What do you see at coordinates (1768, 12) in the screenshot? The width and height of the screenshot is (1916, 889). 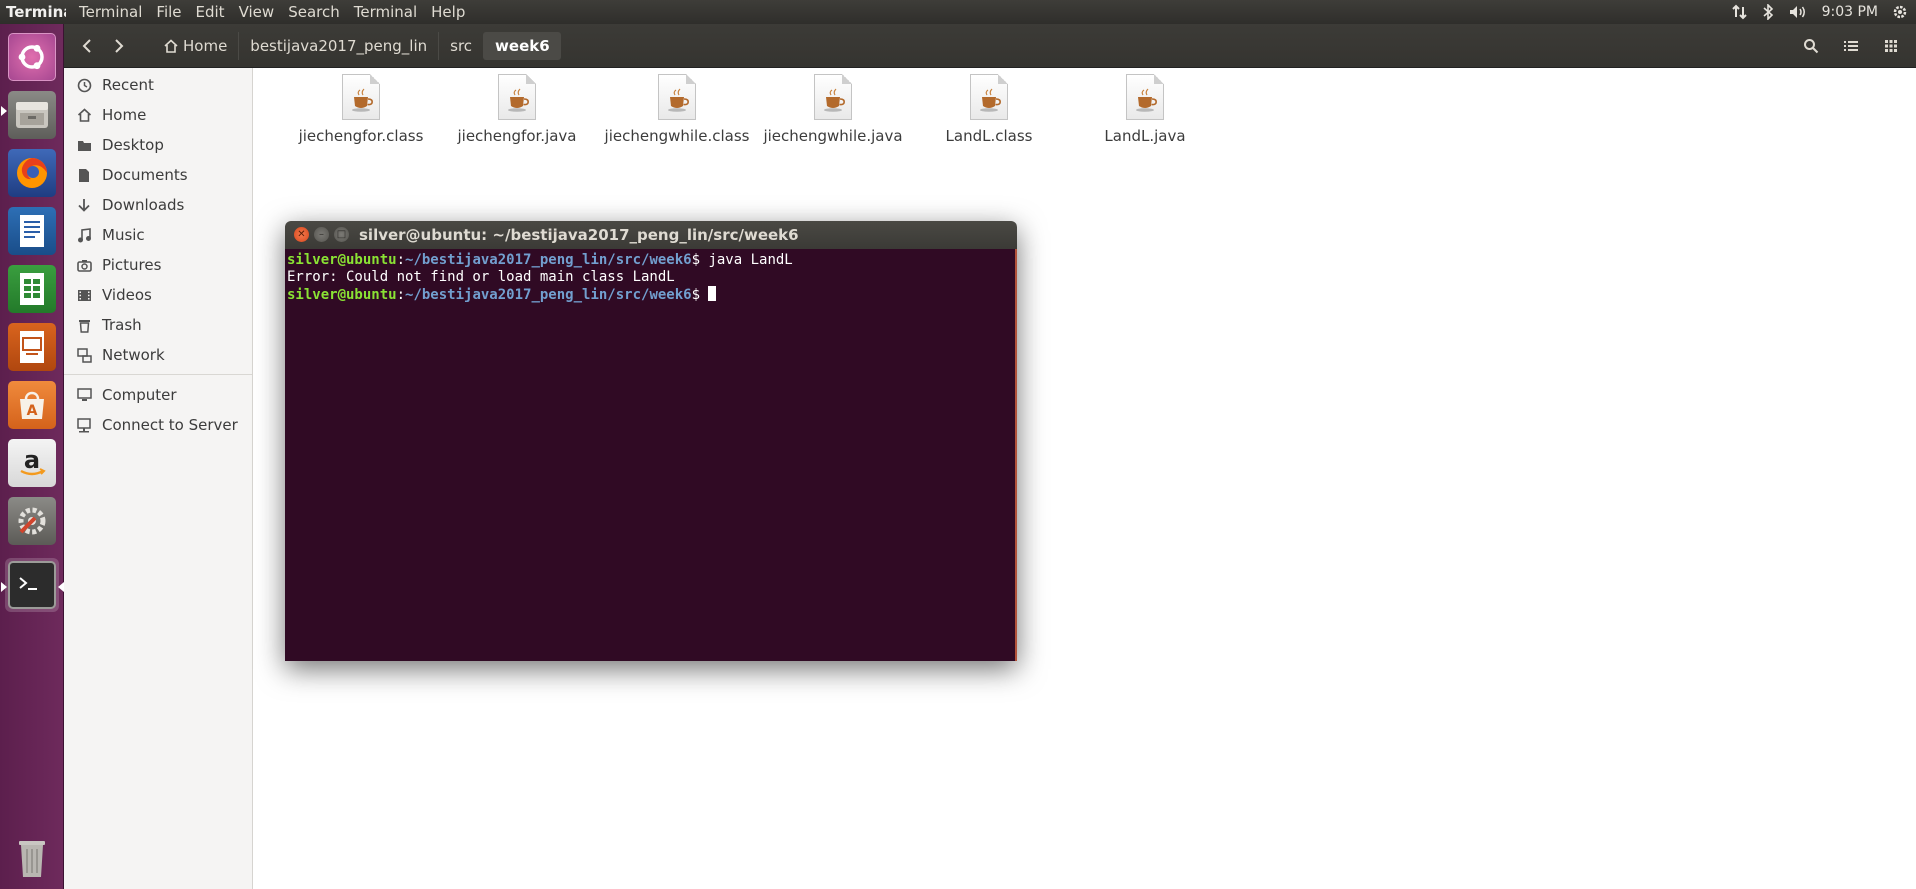 I see `bluetooth-icon` at bounding box center [1768, 12].